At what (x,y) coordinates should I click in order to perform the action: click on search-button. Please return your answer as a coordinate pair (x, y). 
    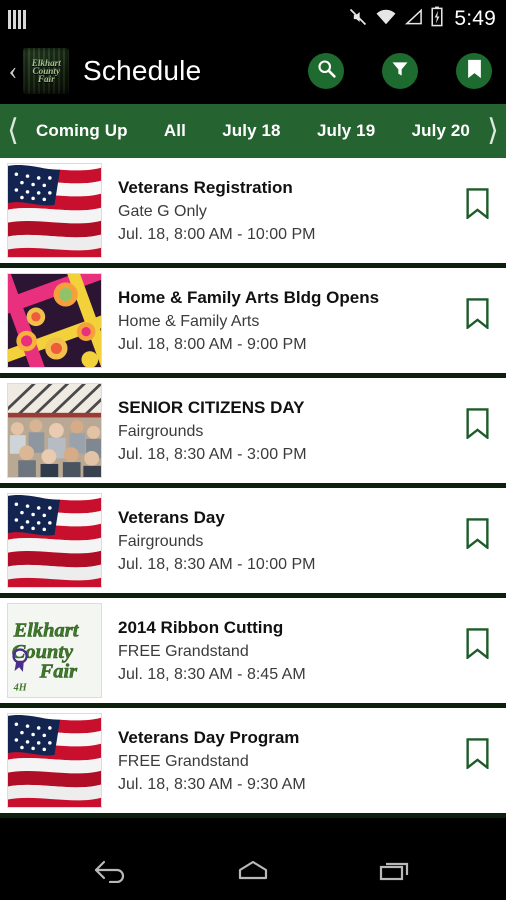
    Looking at the image, I should click on (326, 71).